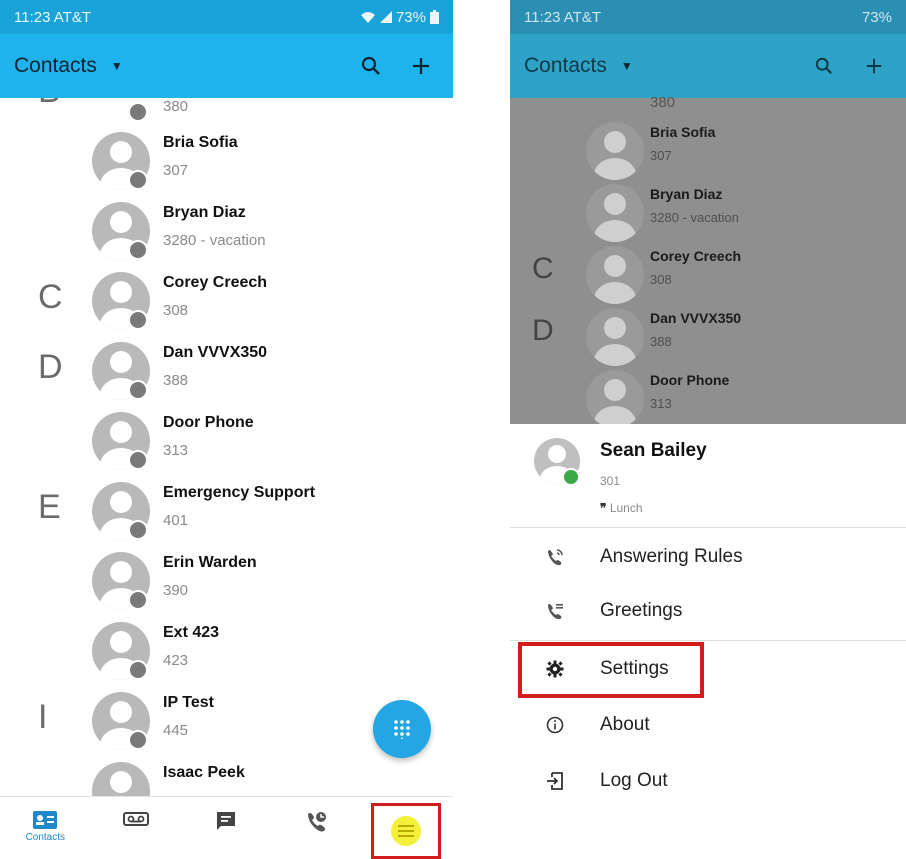  What do you see at coordinates (683, 132) in the screenshot?
I see `contact-name: Bria Sofia` at bounding box center [683, 132].